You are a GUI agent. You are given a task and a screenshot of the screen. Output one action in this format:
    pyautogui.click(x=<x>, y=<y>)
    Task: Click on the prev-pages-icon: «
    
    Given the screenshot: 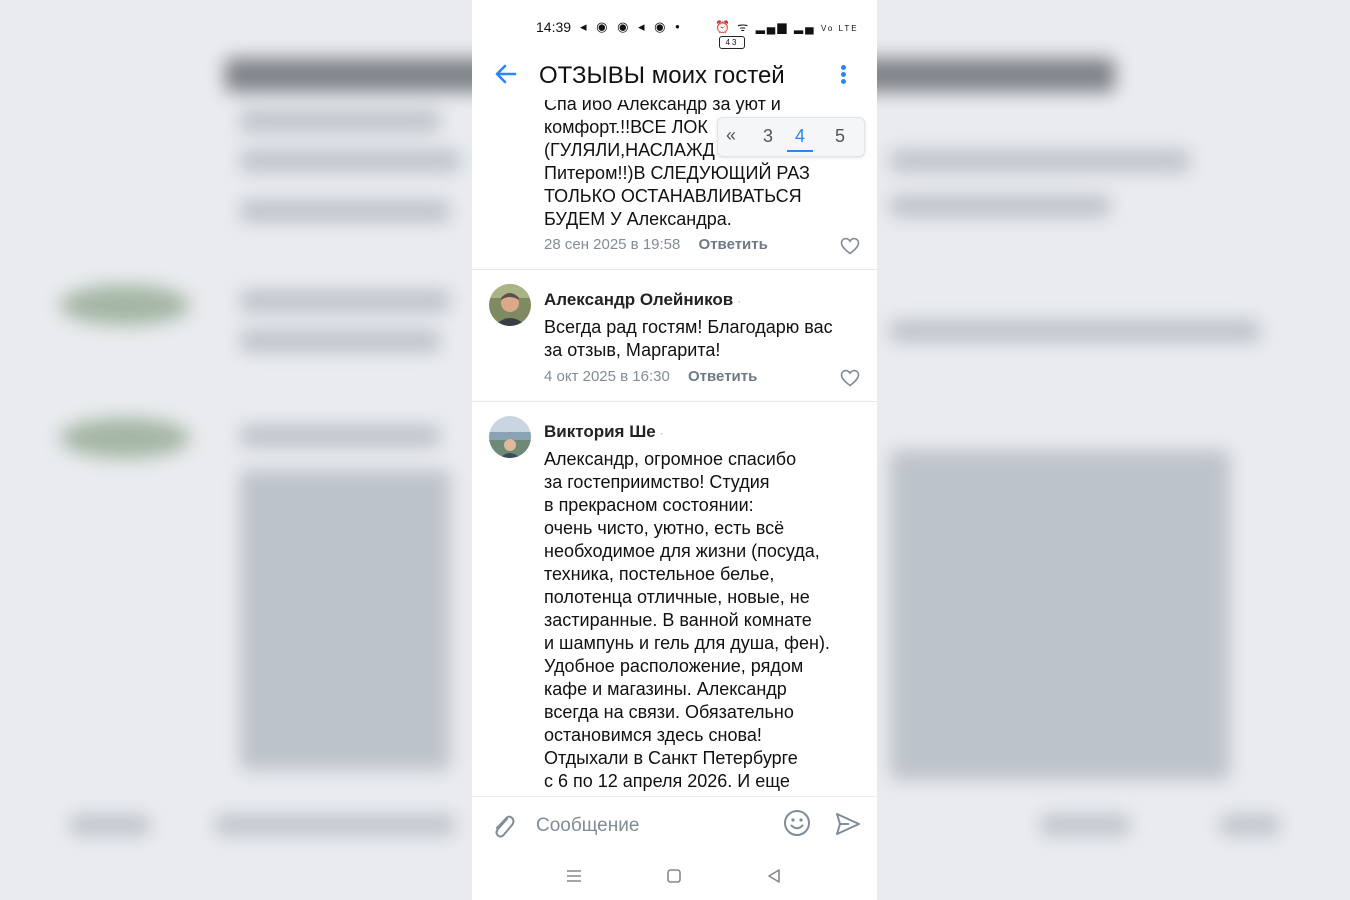 What is the action you would take?
    pyautogui.click(x=731, y=135)
    